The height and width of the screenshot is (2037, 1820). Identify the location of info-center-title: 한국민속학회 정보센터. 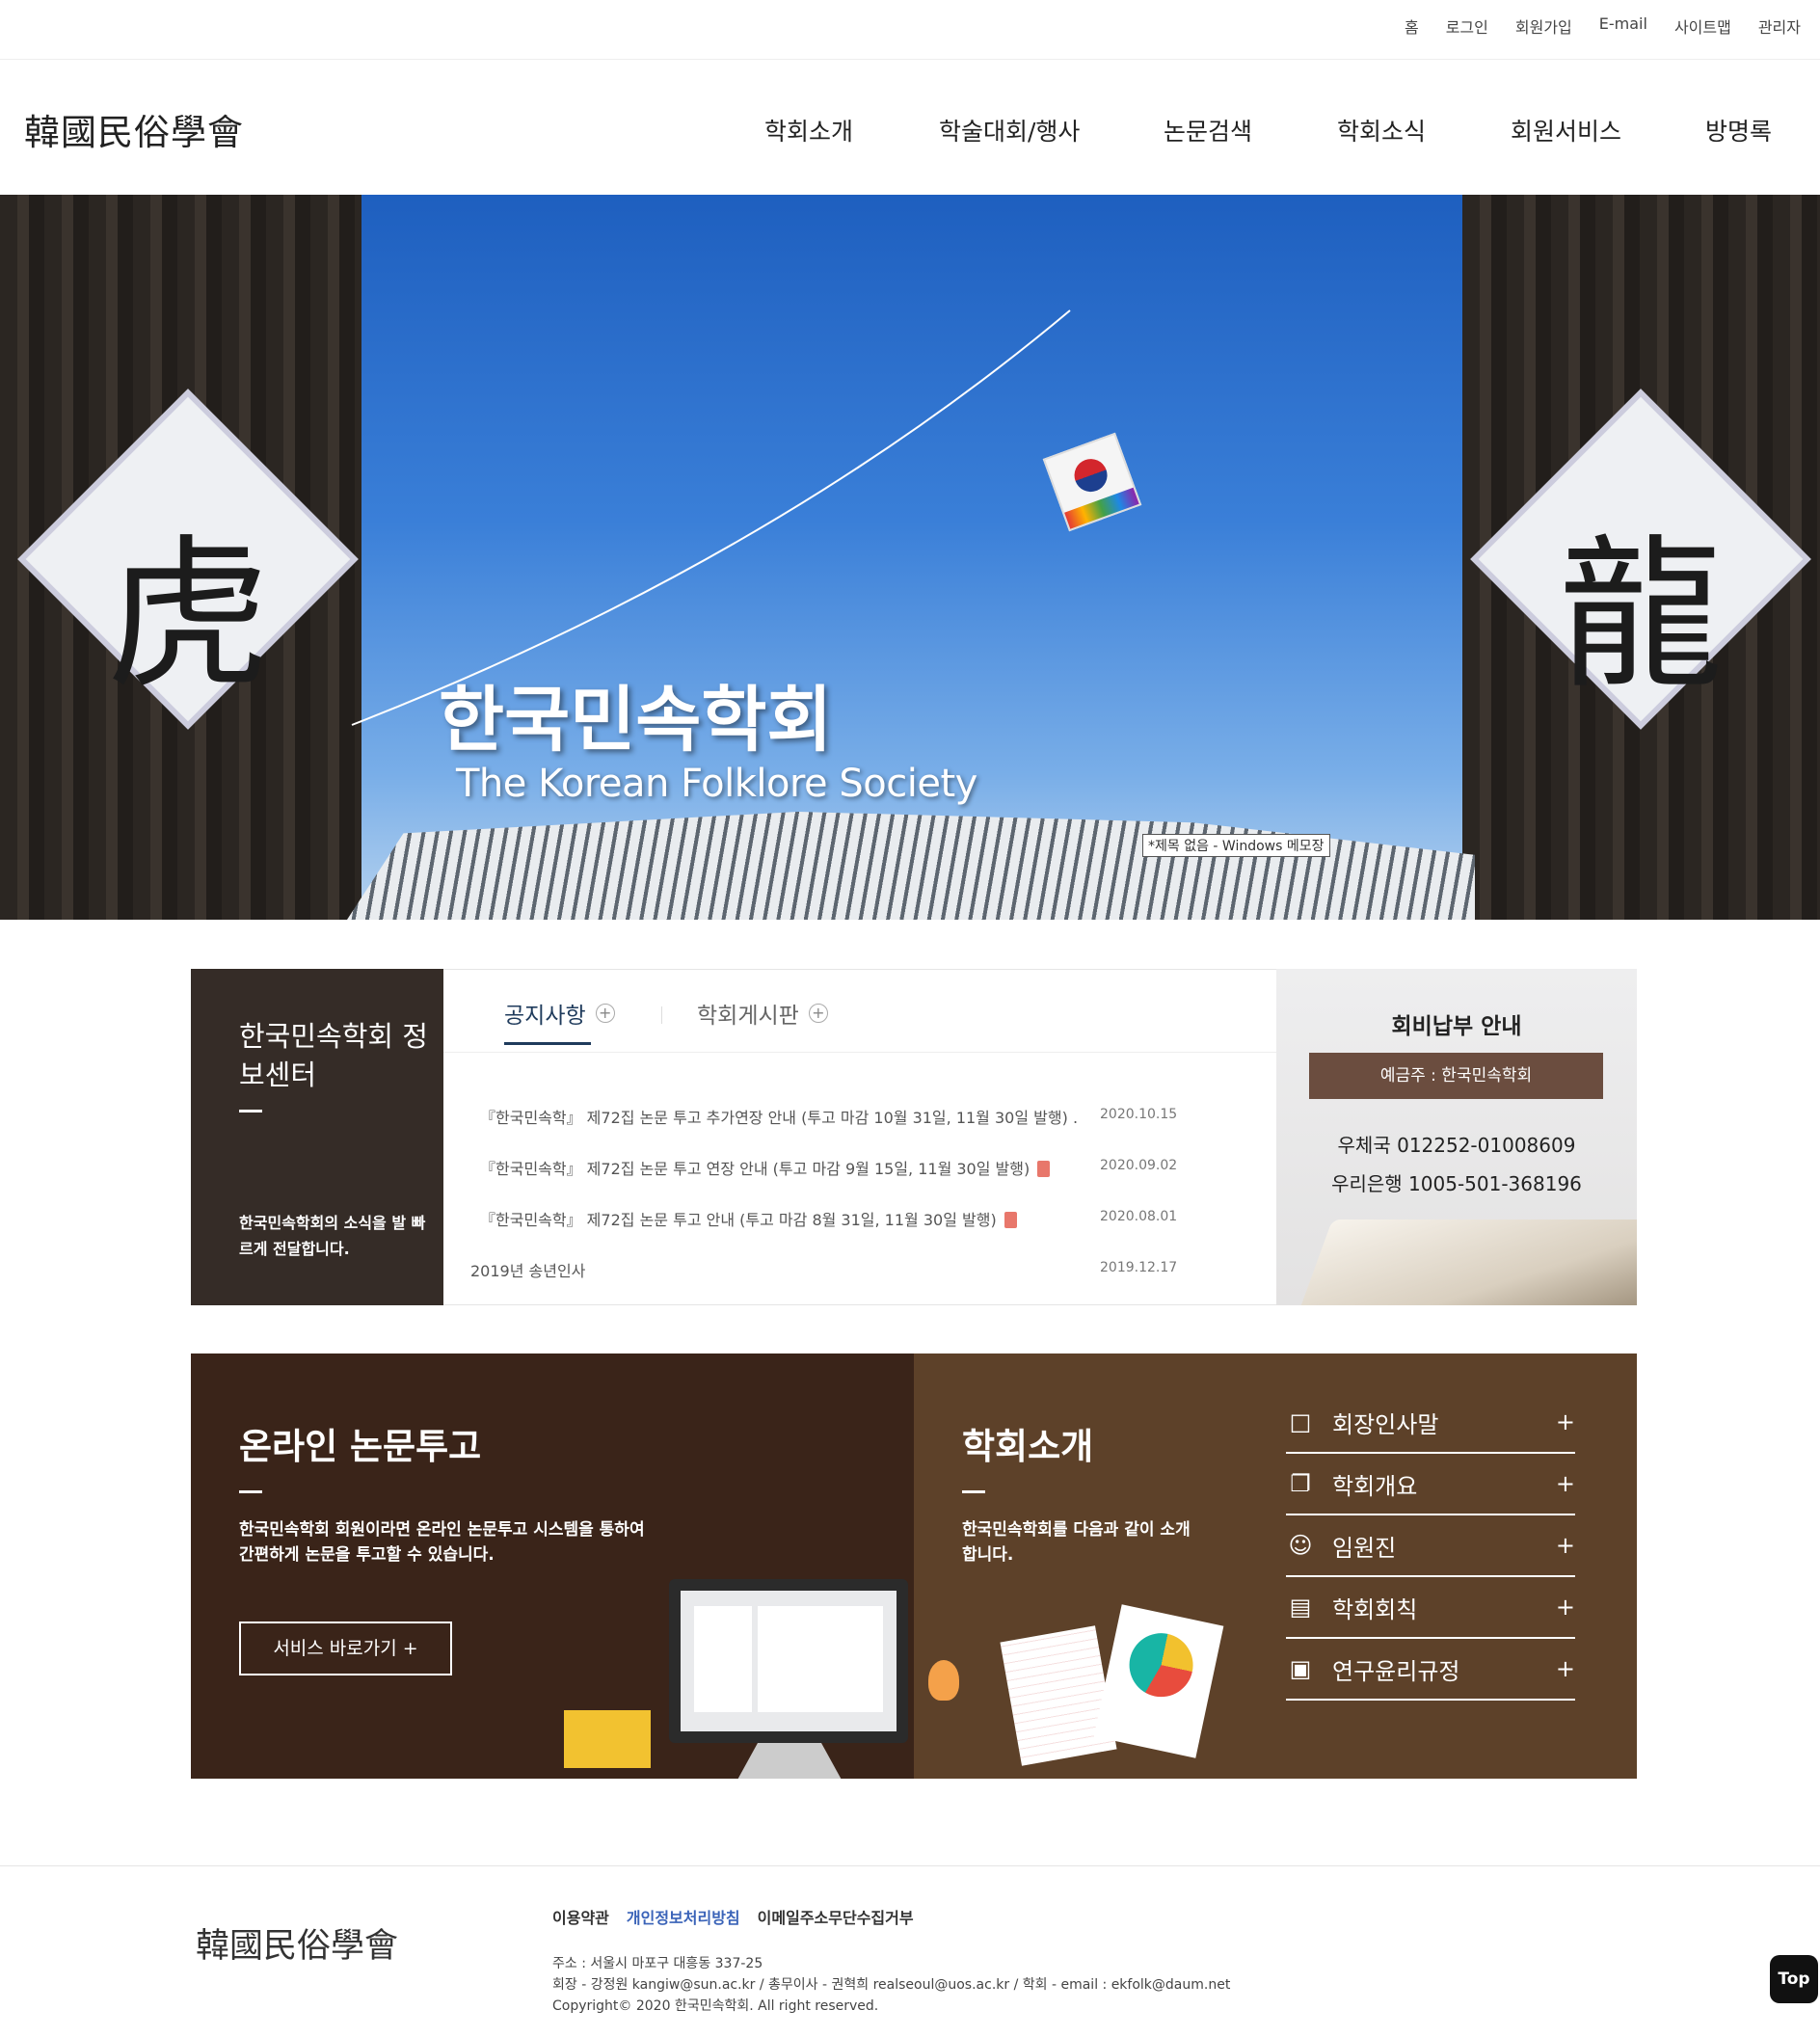
(333, 1055).